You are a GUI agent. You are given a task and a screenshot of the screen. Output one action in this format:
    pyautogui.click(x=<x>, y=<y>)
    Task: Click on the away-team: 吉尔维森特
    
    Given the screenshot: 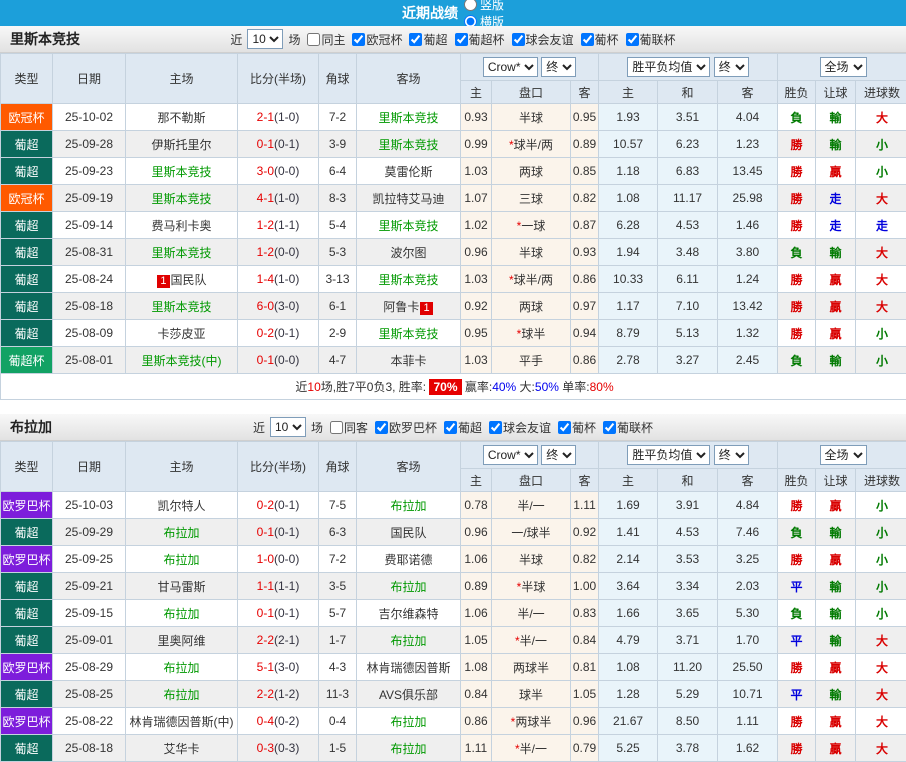 What is the action you would take?
    pyautogui.click(x=408, y=614)
    